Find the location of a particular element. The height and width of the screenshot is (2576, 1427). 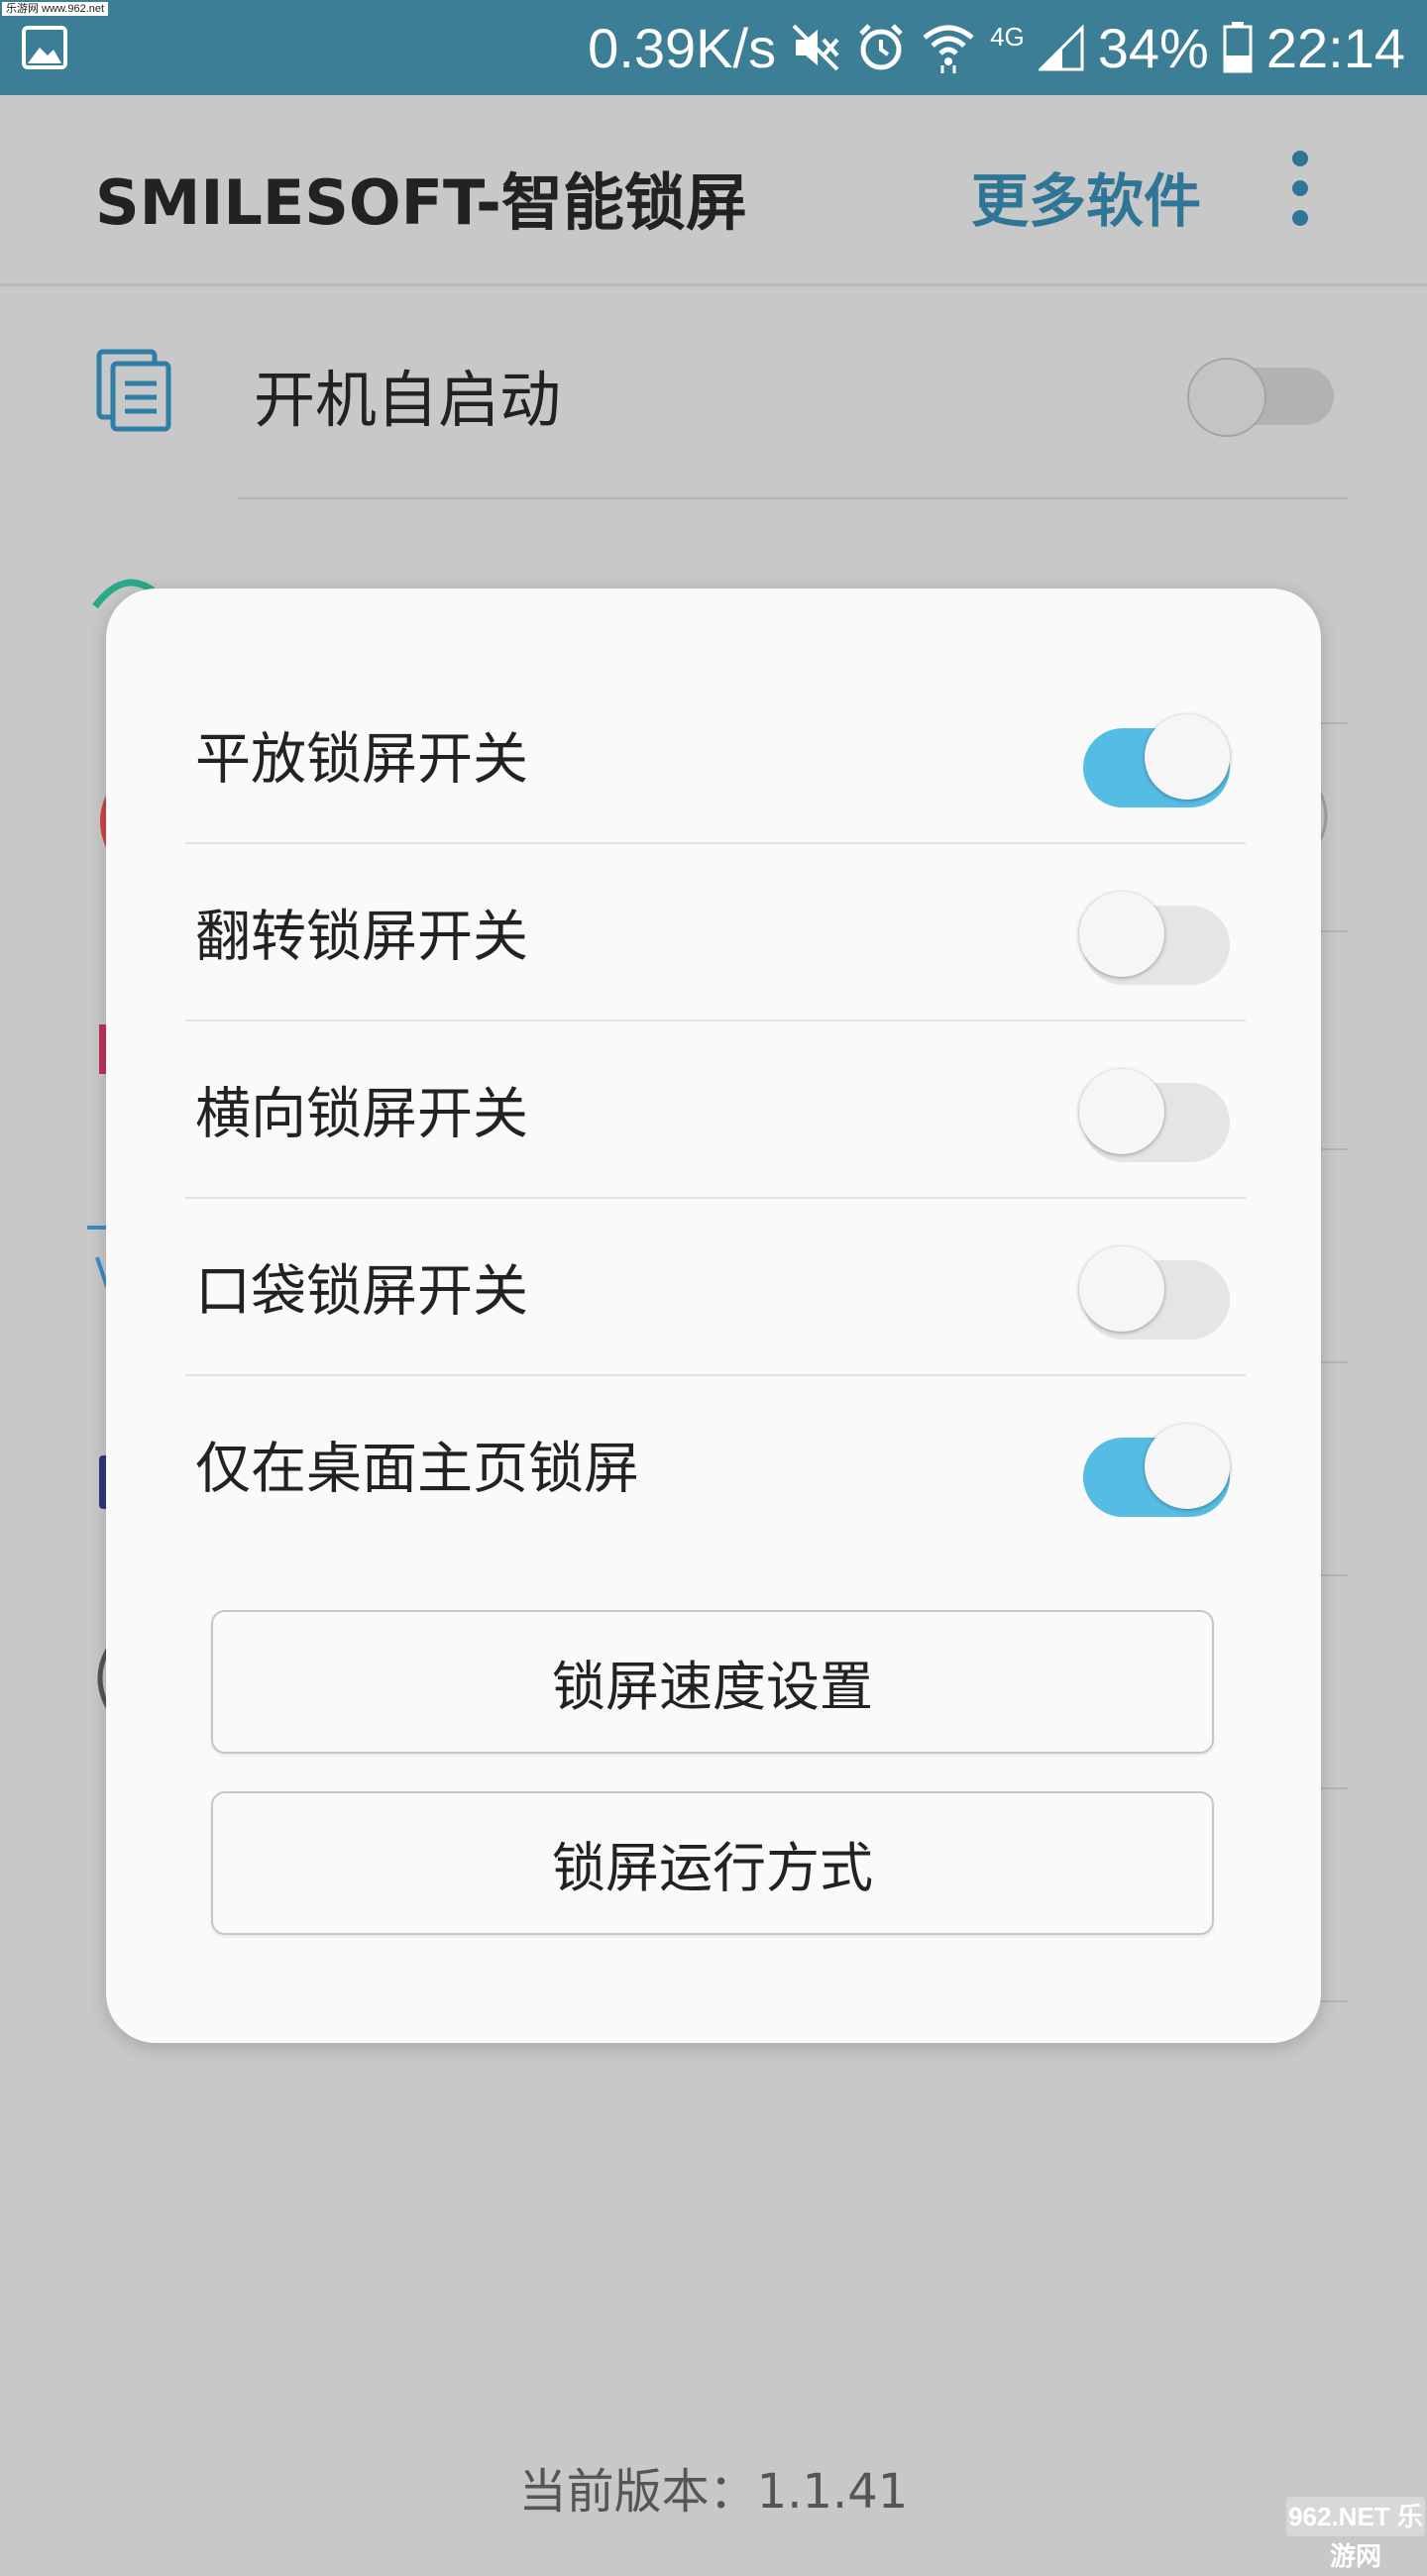

signal-icon is located at coordinates (1061, 47).